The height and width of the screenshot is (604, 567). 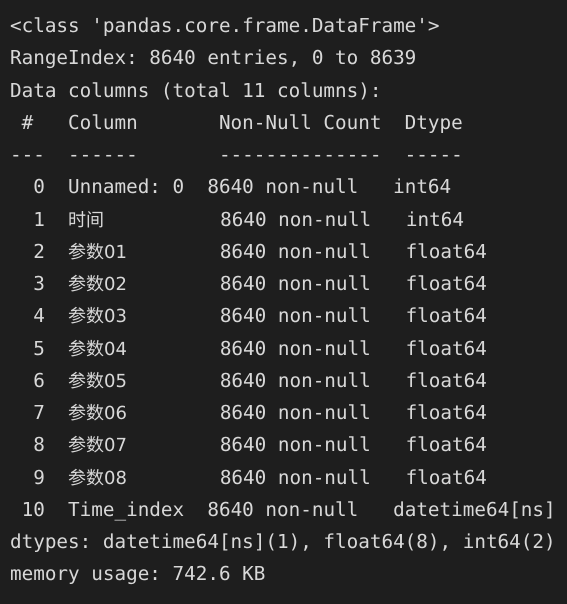 I want to click on row-column-name: 参数04, so click(x=97, y=349).